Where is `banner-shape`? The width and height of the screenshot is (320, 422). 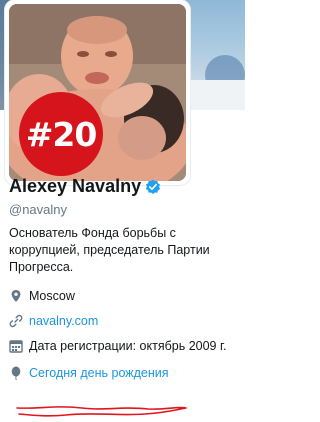
banner-shape is located at coordinates (217, 95).